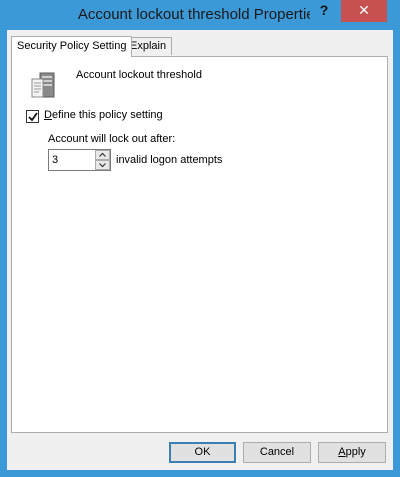  I want to click on spin-up-button, so click(102, 155).